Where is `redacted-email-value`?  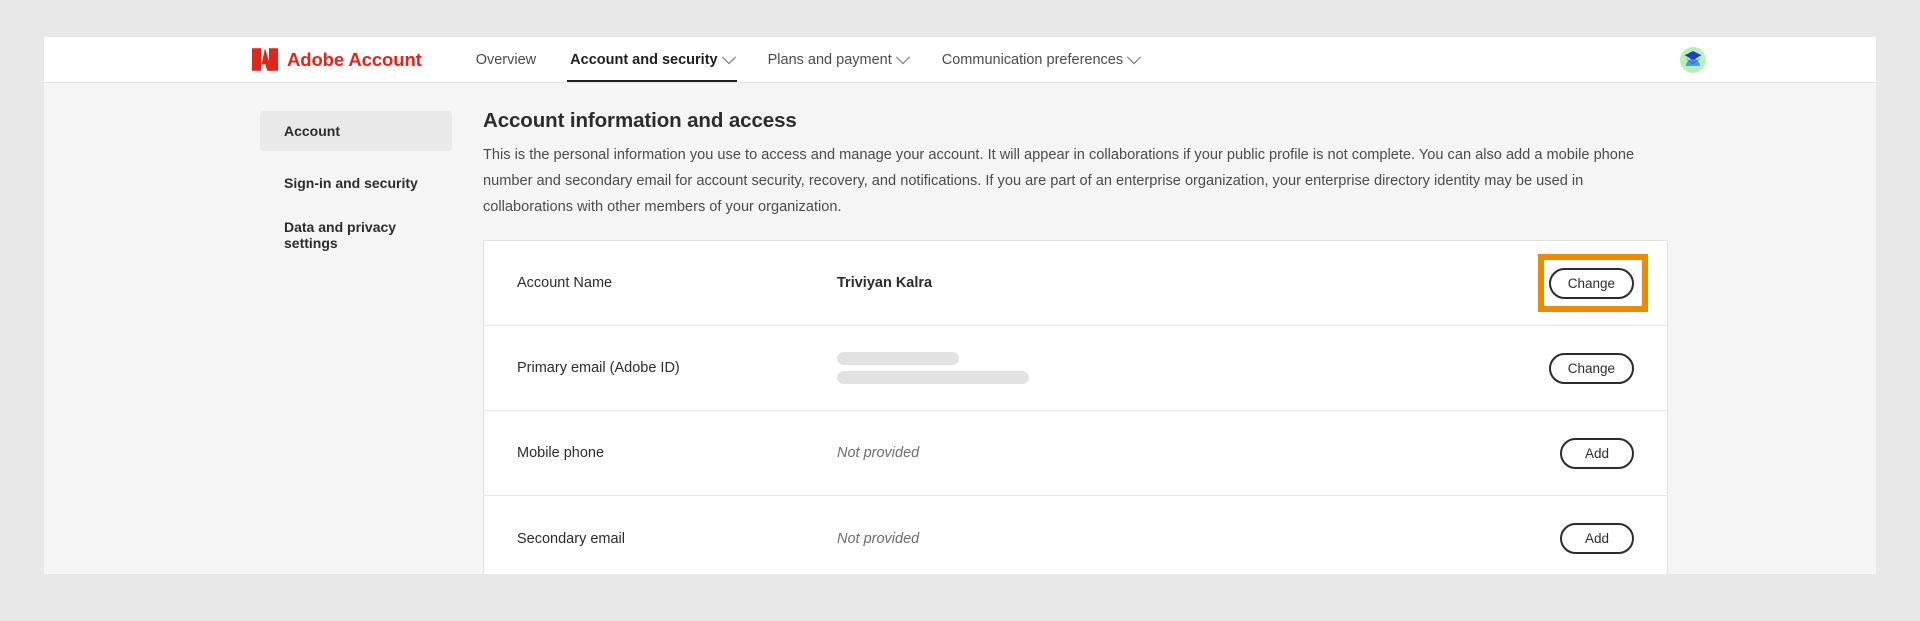
redacted-email-value is located at coordinates (1160, 368).